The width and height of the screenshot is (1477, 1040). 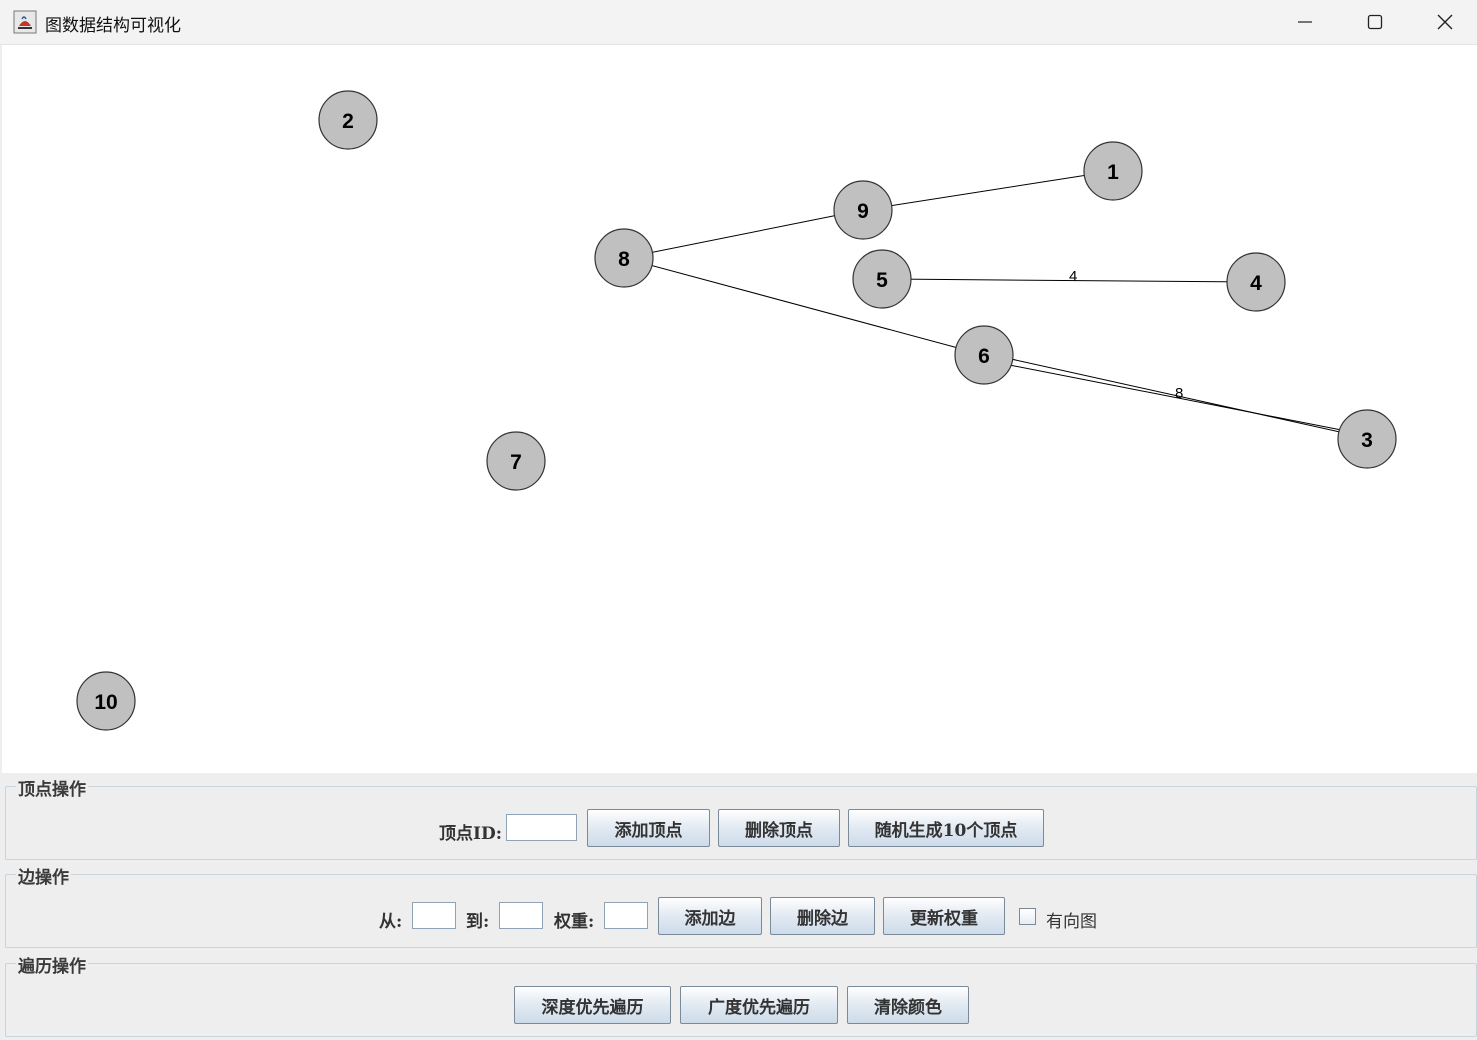 What do you see at coordinates (470, 834) in the screenshot?
I see `vertex-id-label: 顶点ID:` at bounding box center [470, 834].